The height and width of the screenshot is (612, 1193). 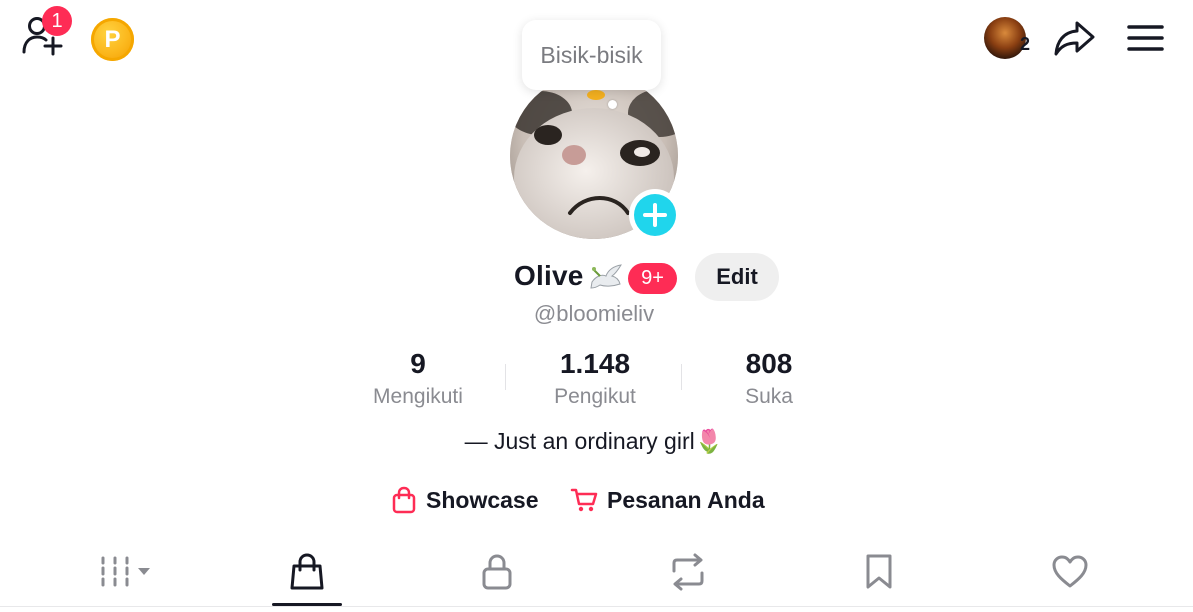 I want to click on whisper-tooltip: Bisik-bisik, so click(x=591, y=55).